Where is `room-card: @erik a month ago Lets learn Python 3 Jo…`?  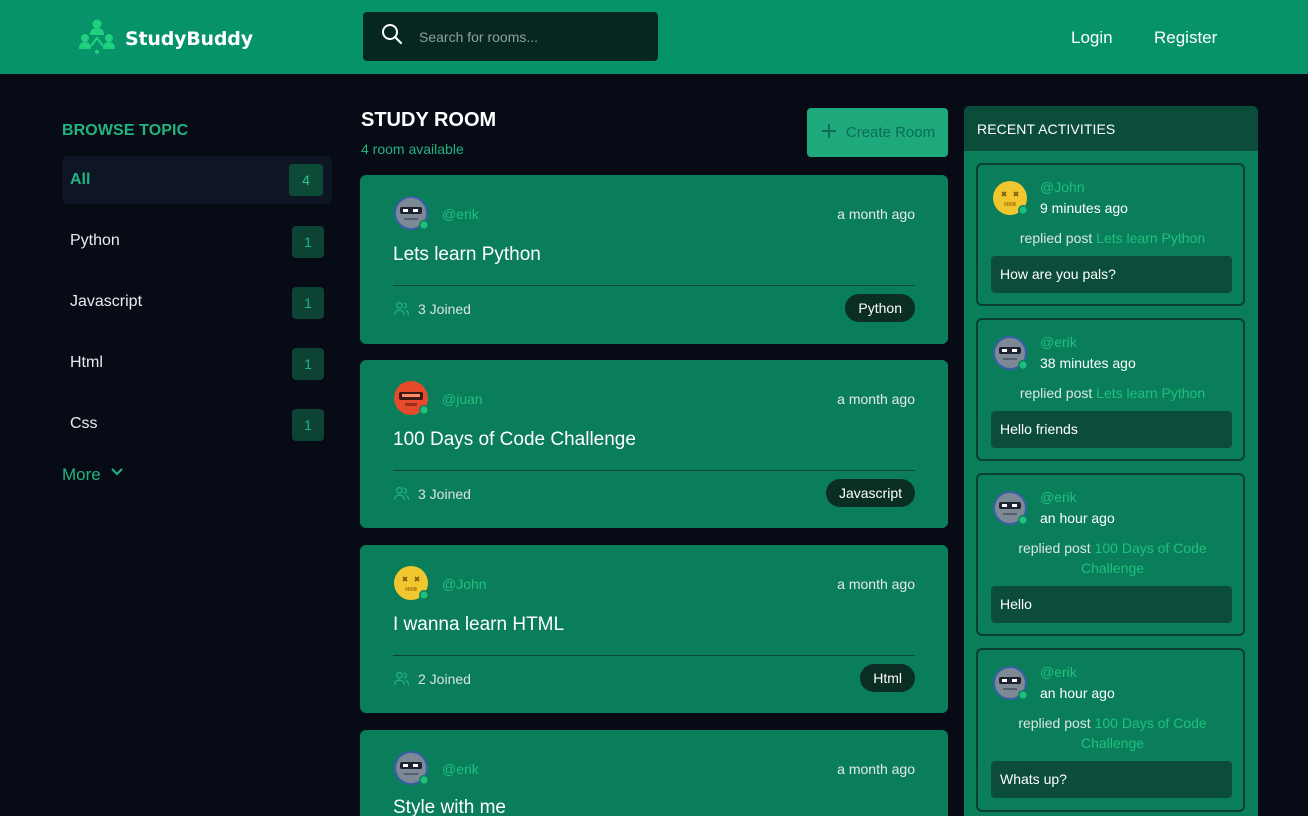 room-card: @erik a month ago Lets learn Python 3 Jo… is located at coordinates (654, 259).